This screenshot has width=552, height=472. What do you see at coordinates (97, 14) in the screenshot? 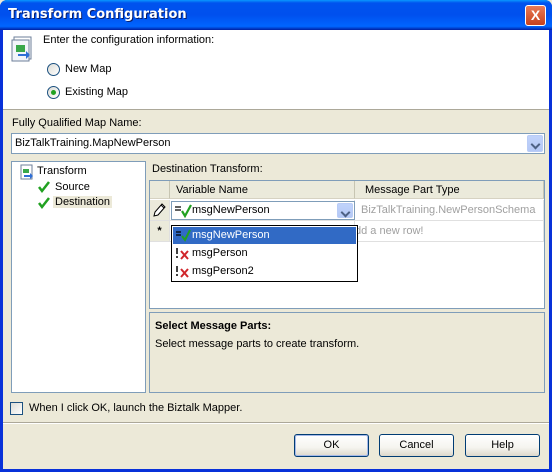
I see `window-title: Transform Configuration` at bounding box center [97, 14].